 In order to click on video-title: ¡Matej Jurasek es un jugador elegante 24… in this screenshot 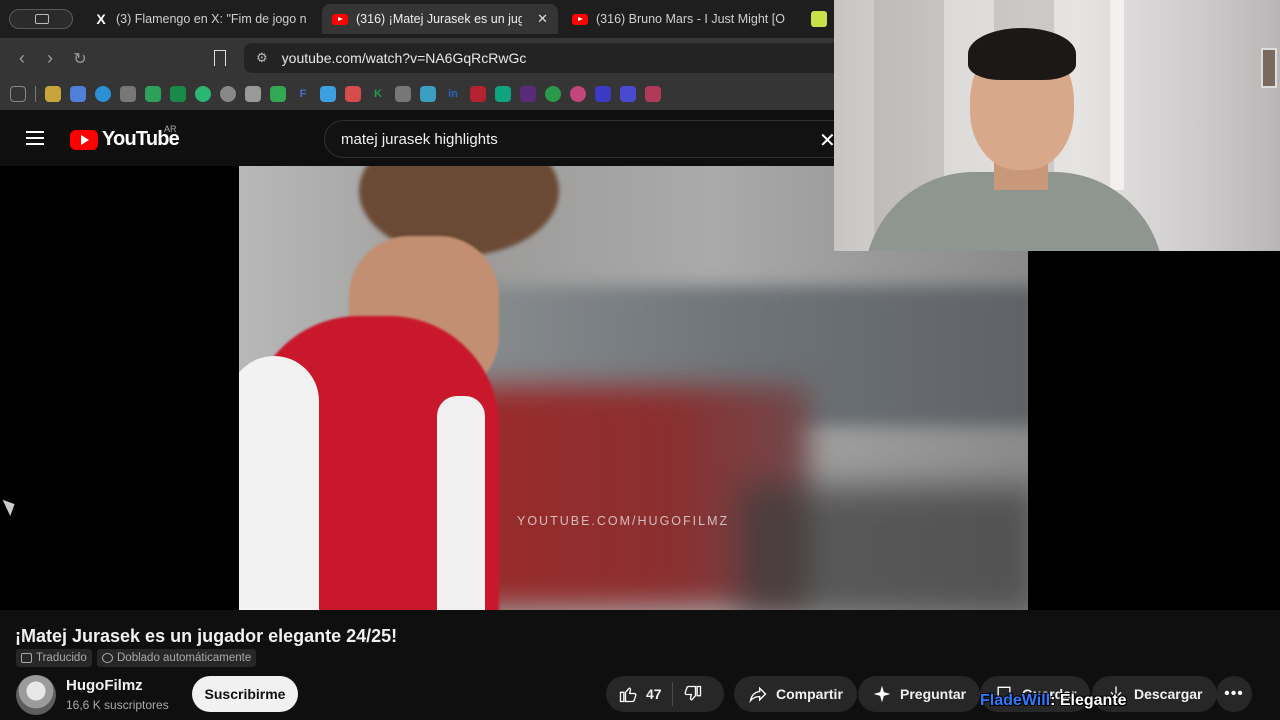, I will do `click(206, 636)`.